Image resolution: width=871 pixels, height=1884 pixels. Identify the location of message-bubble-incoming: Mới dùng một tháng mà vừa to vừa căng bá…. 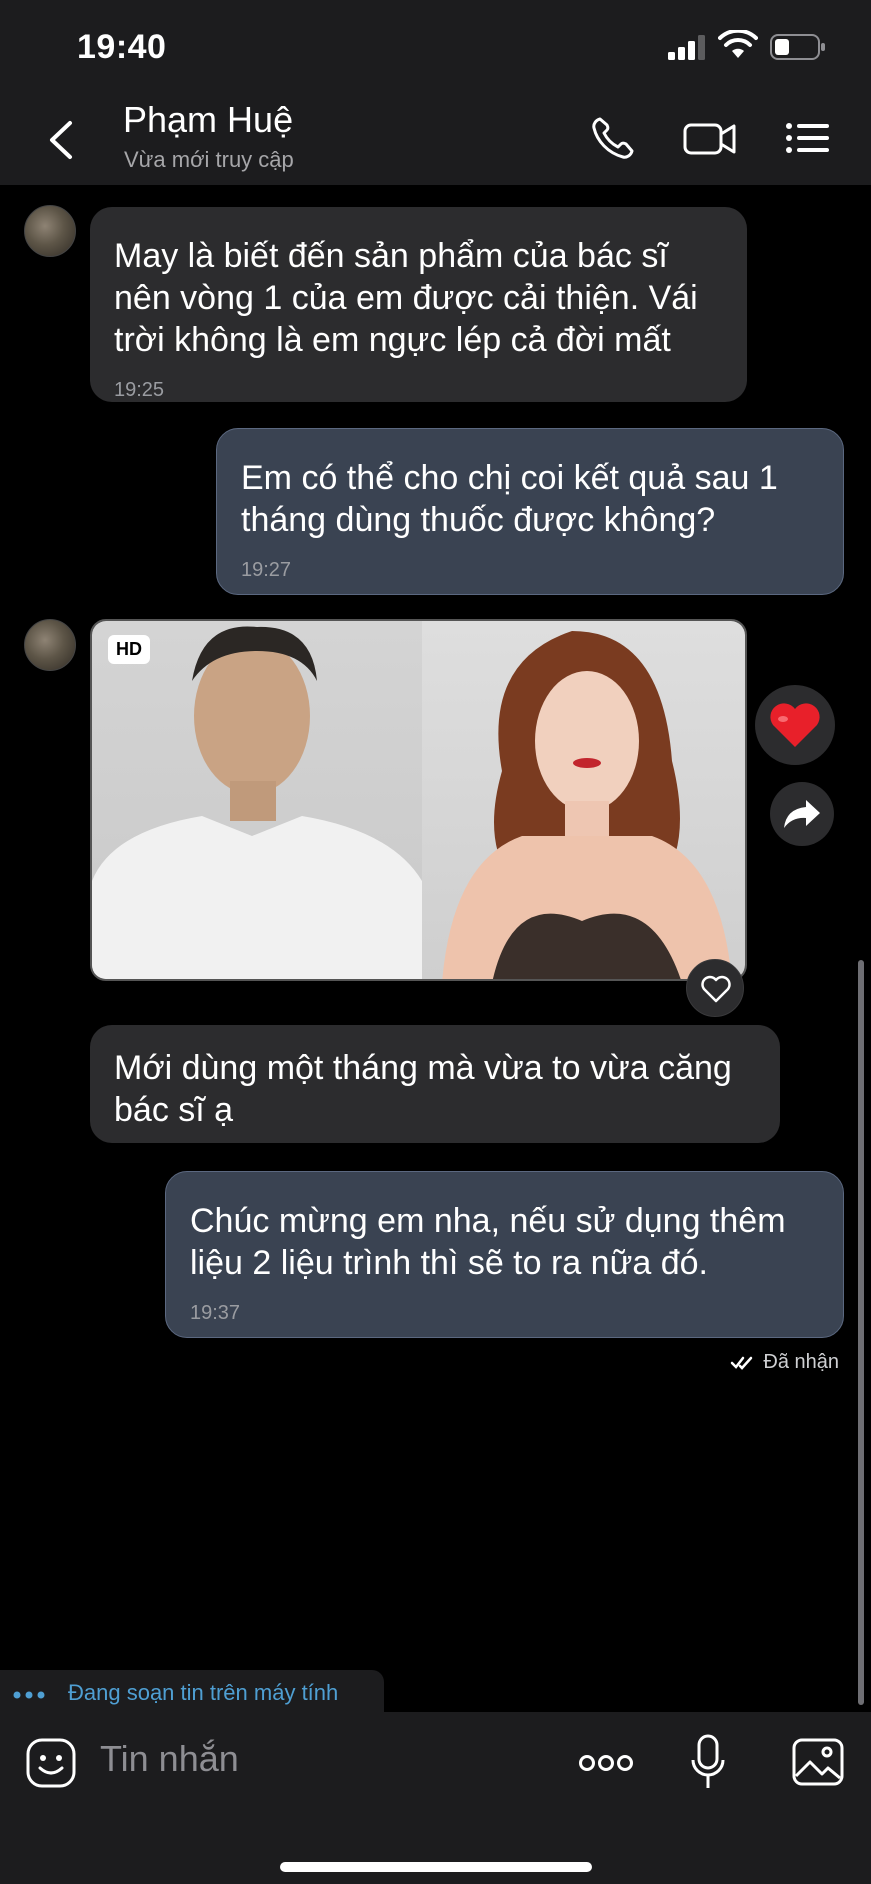
(435, 1084).